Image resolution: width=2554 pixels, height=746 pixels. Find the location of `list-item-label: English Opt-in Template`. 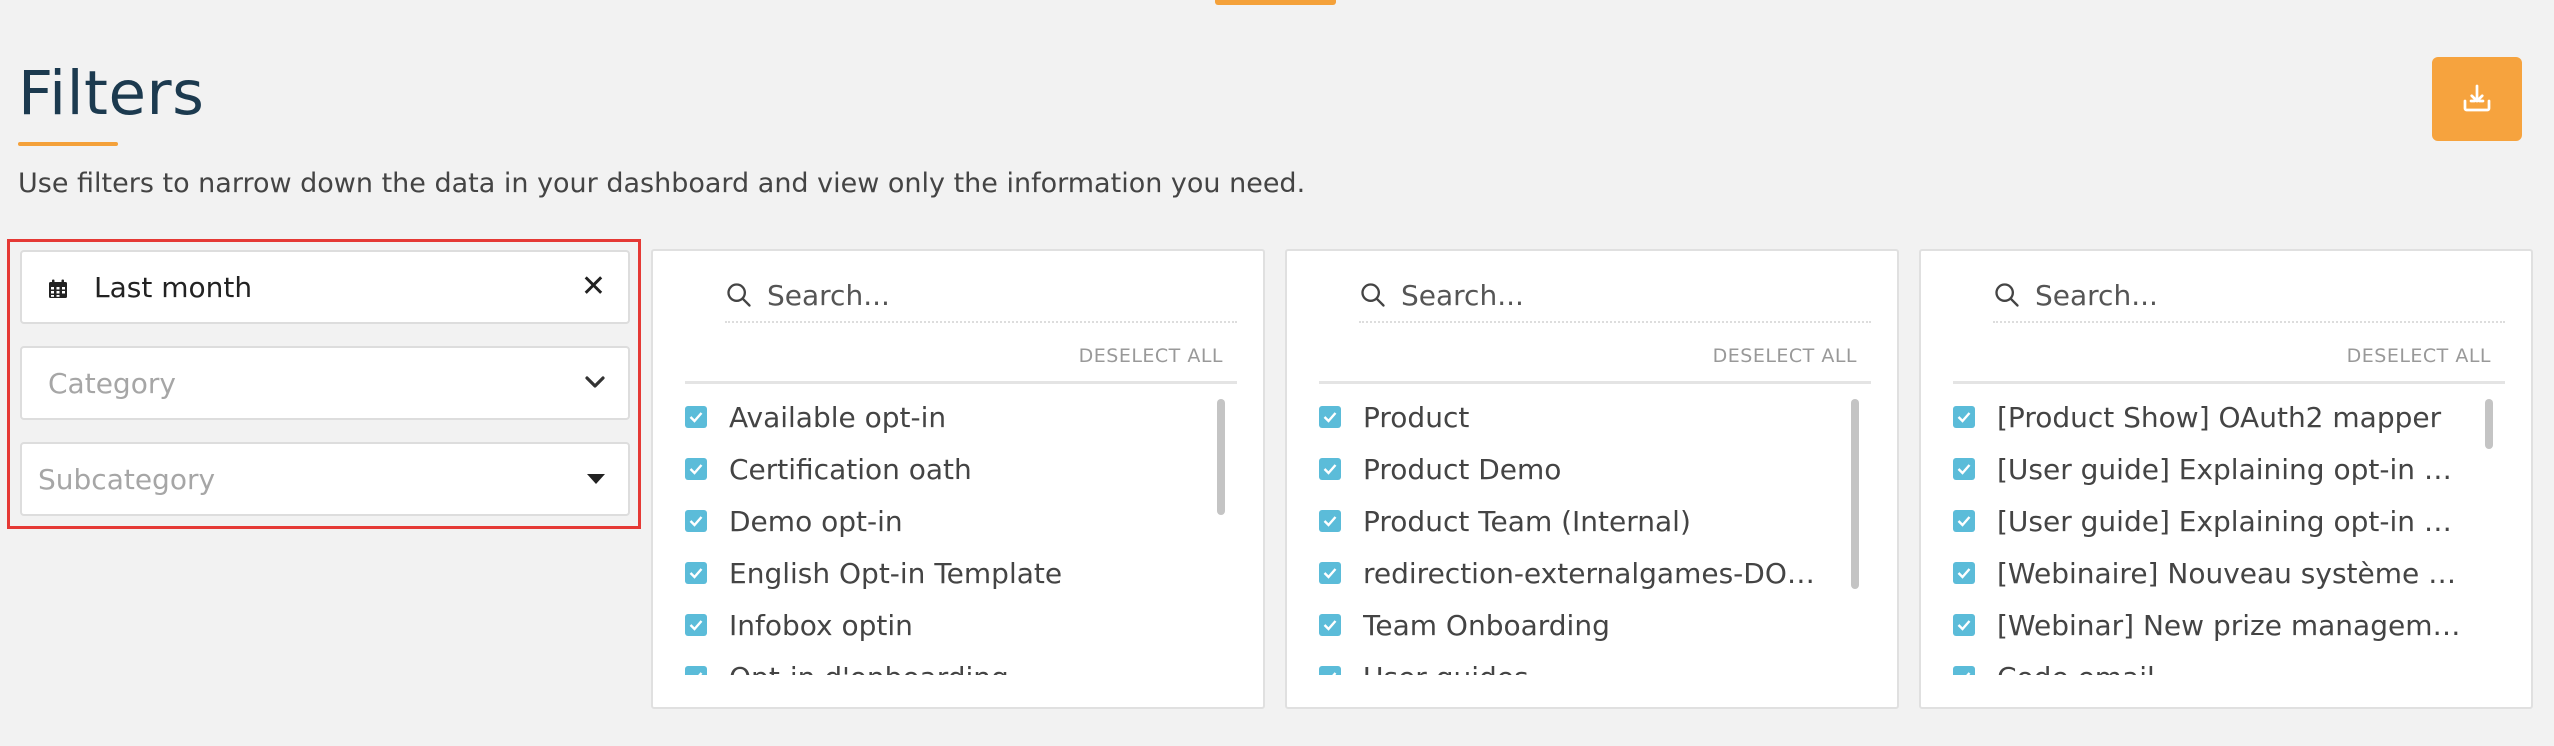

list-item-label: English Opt-in Template is located at coordinates (896, 573).